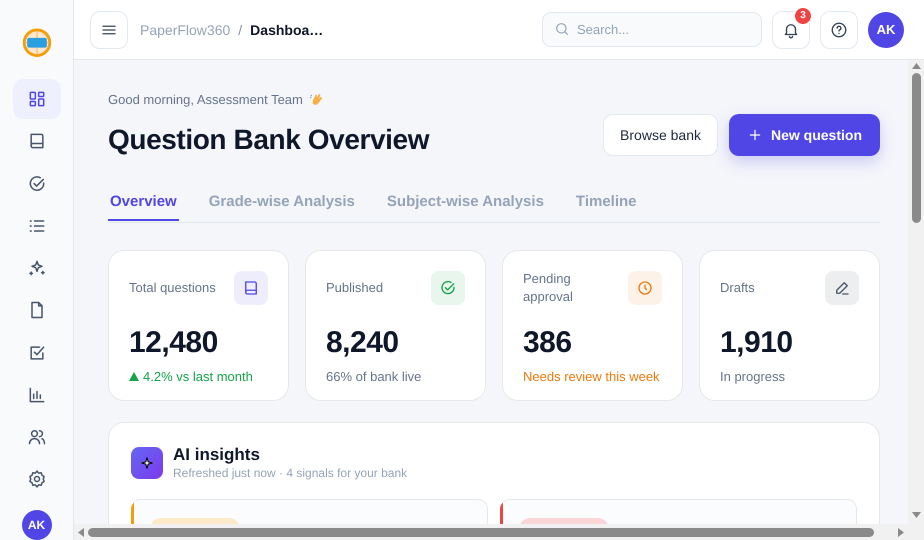 The image size is (924, 540). Describe the element at coordinates (374, 376) in the screenshot. I see `stat-note: 66% of bank live` at that location.